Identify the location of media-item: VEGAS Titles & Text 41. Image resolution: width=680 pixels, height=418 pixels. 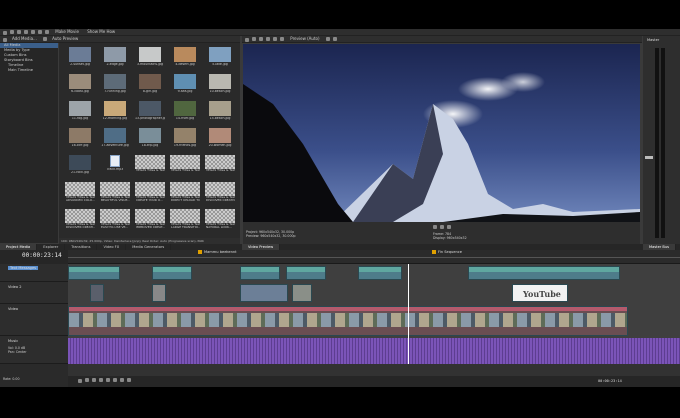
(150, 168).